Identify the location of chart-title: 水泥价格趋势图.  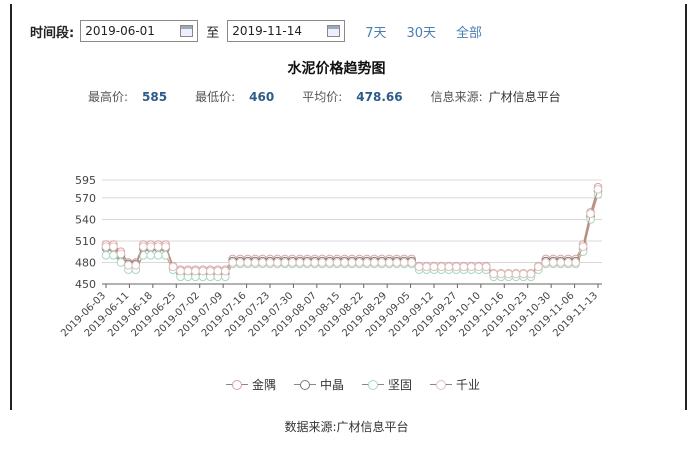
(336, 69).